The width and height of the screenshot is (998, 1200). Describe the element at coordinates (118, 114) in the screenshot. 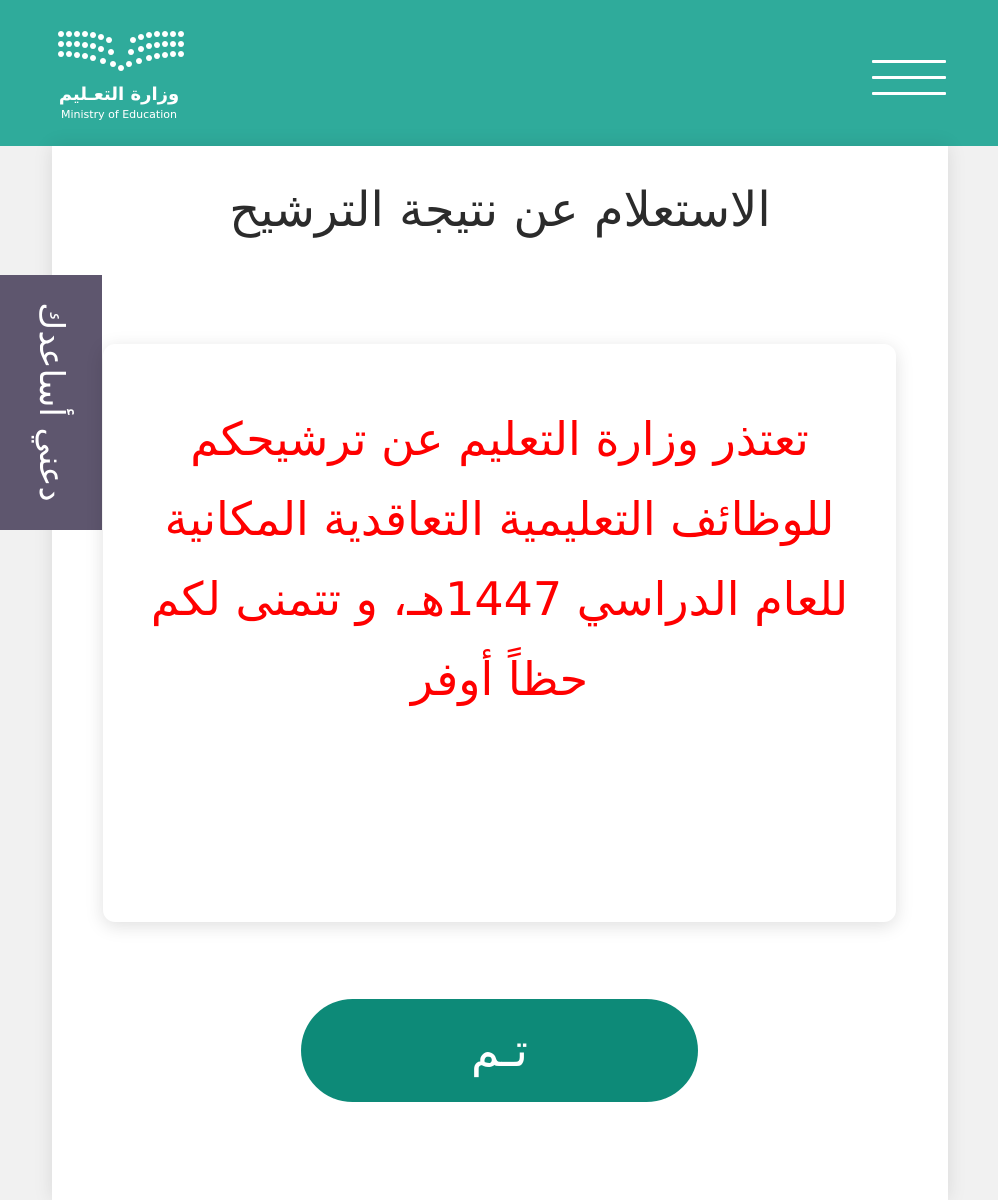

I see `logo-english-text: Ministry of Education` at that location.